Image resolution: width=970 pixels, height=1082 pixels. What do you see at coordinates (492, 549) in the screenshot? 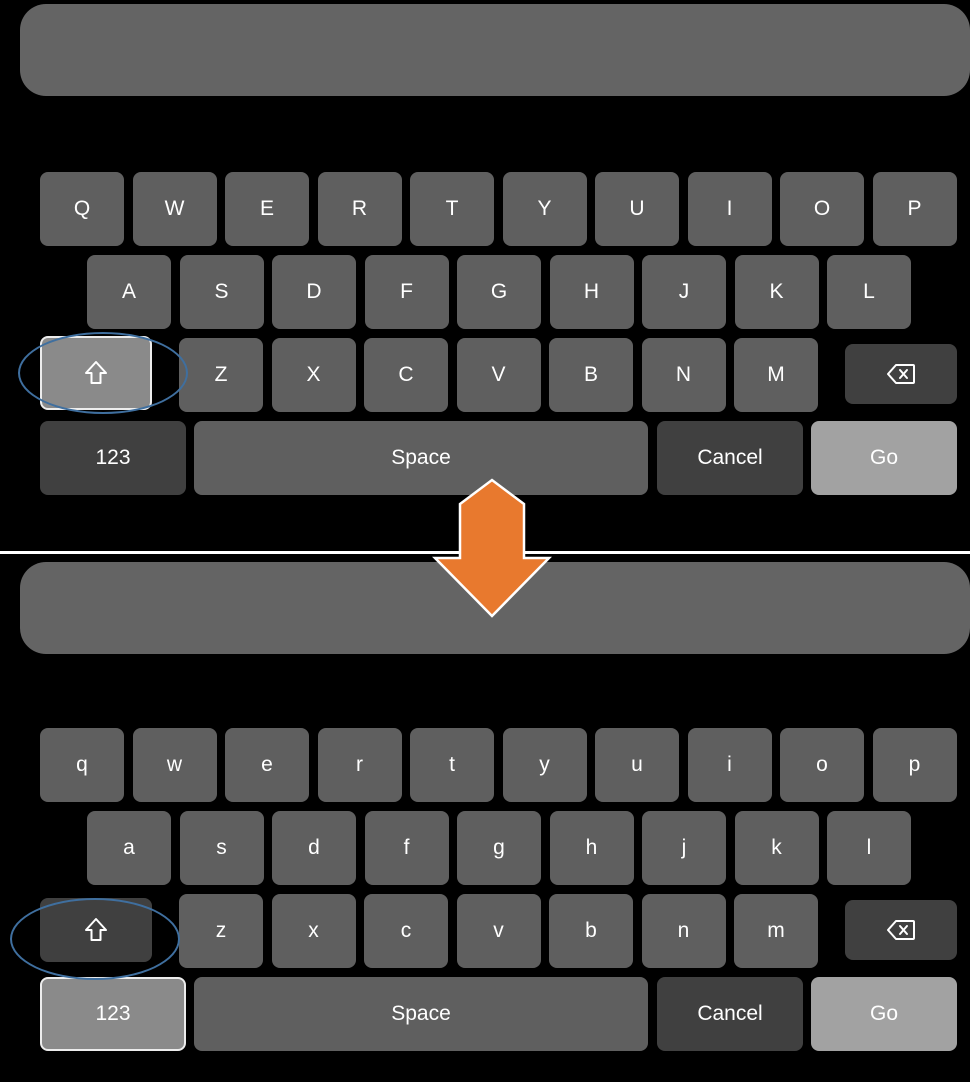
I see `down-arrow-icon` at bounding box center [492, 549].